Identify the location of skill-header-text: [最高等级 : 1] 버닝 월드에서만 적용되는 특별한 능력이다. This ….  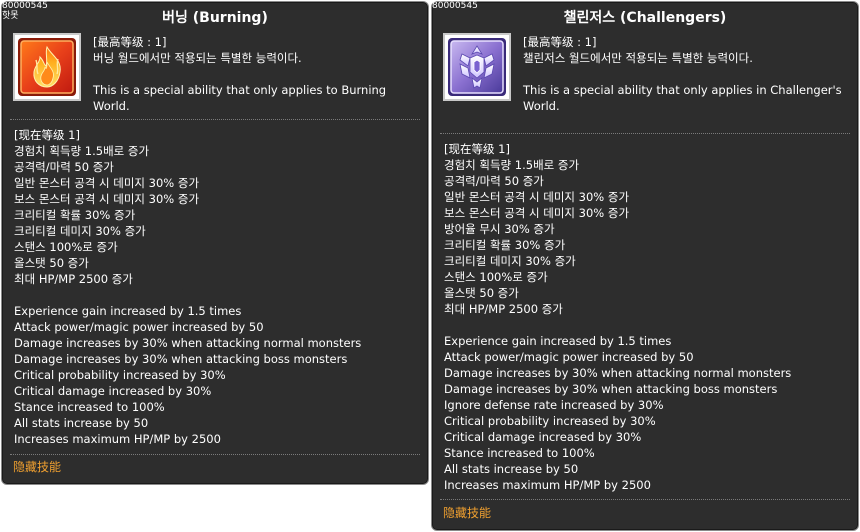
(256, 74).